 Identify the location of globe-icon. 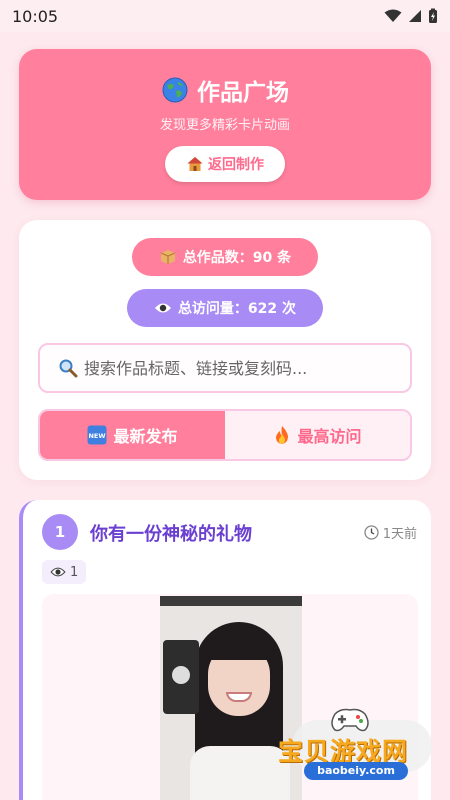
(175, 90).